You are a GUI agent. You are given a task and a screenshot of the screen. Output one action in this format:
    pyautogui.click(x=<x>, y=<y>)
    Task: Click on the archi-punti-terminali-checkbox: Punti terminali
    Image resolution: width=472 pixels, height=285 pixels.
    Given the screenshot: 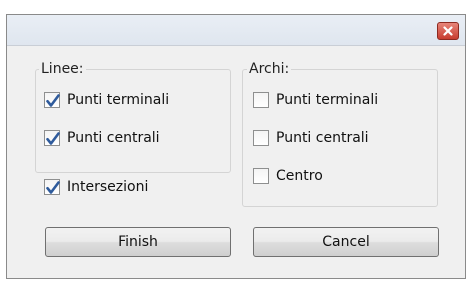 What is the action you would take?
    pyautogui.click(x=315, y=100)
    